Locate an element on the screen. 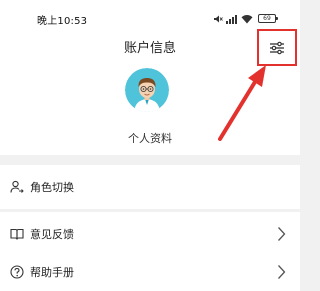 This screenshot has width=320, height=291. battery-icon: 69 is located at coordinates (268, 18).